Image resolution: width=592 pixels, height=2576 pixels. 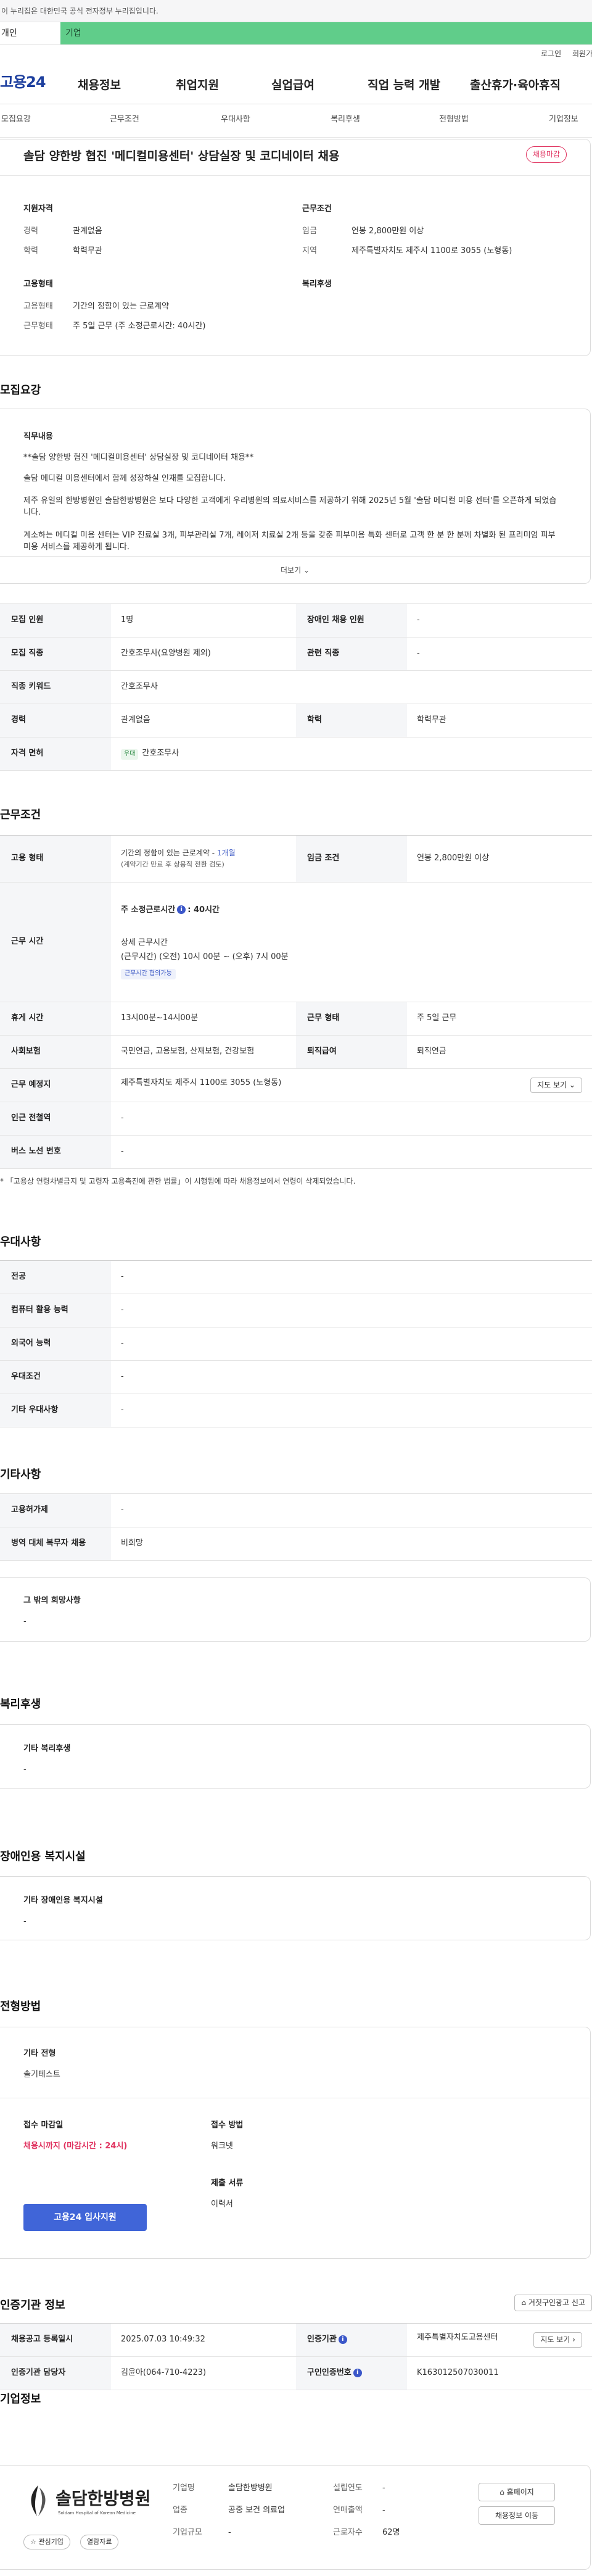 What do you see at coordinates (346, 120) in the screenshot?
I see `anchor-welfare: 복리후생` at bounding box center [346, 120].